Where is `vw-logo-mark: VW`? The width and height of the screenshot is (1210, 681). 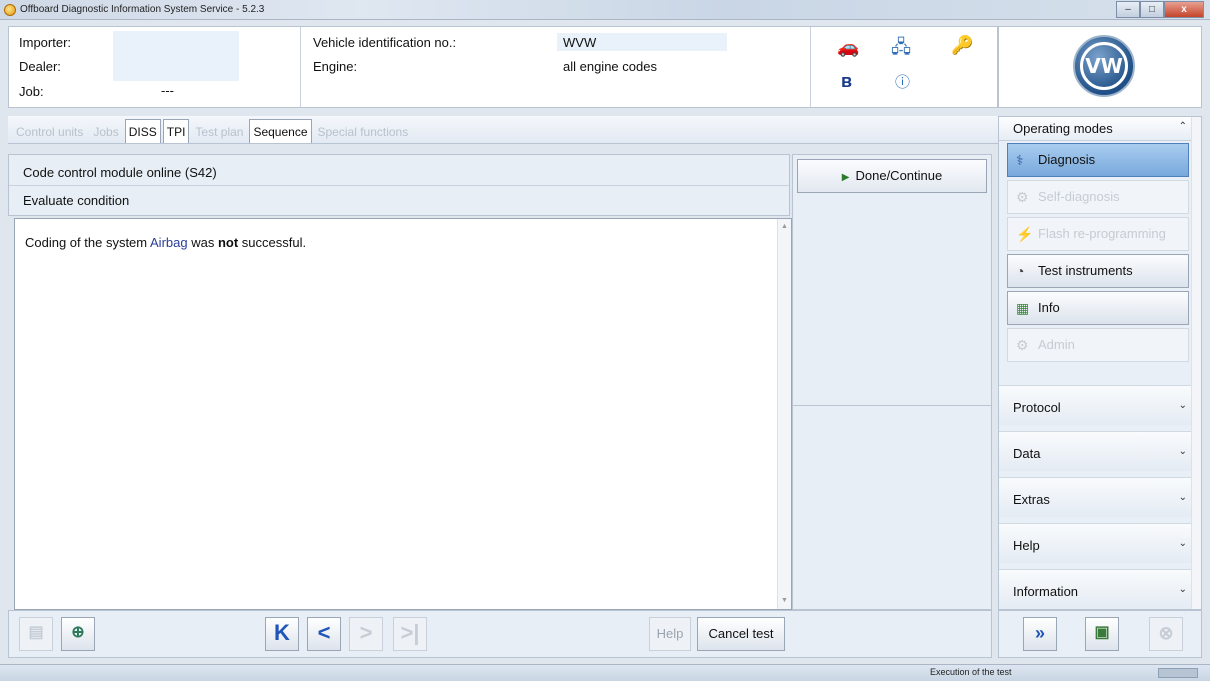 vw-logo-mark: VW is located at coordinates (1104, 66).